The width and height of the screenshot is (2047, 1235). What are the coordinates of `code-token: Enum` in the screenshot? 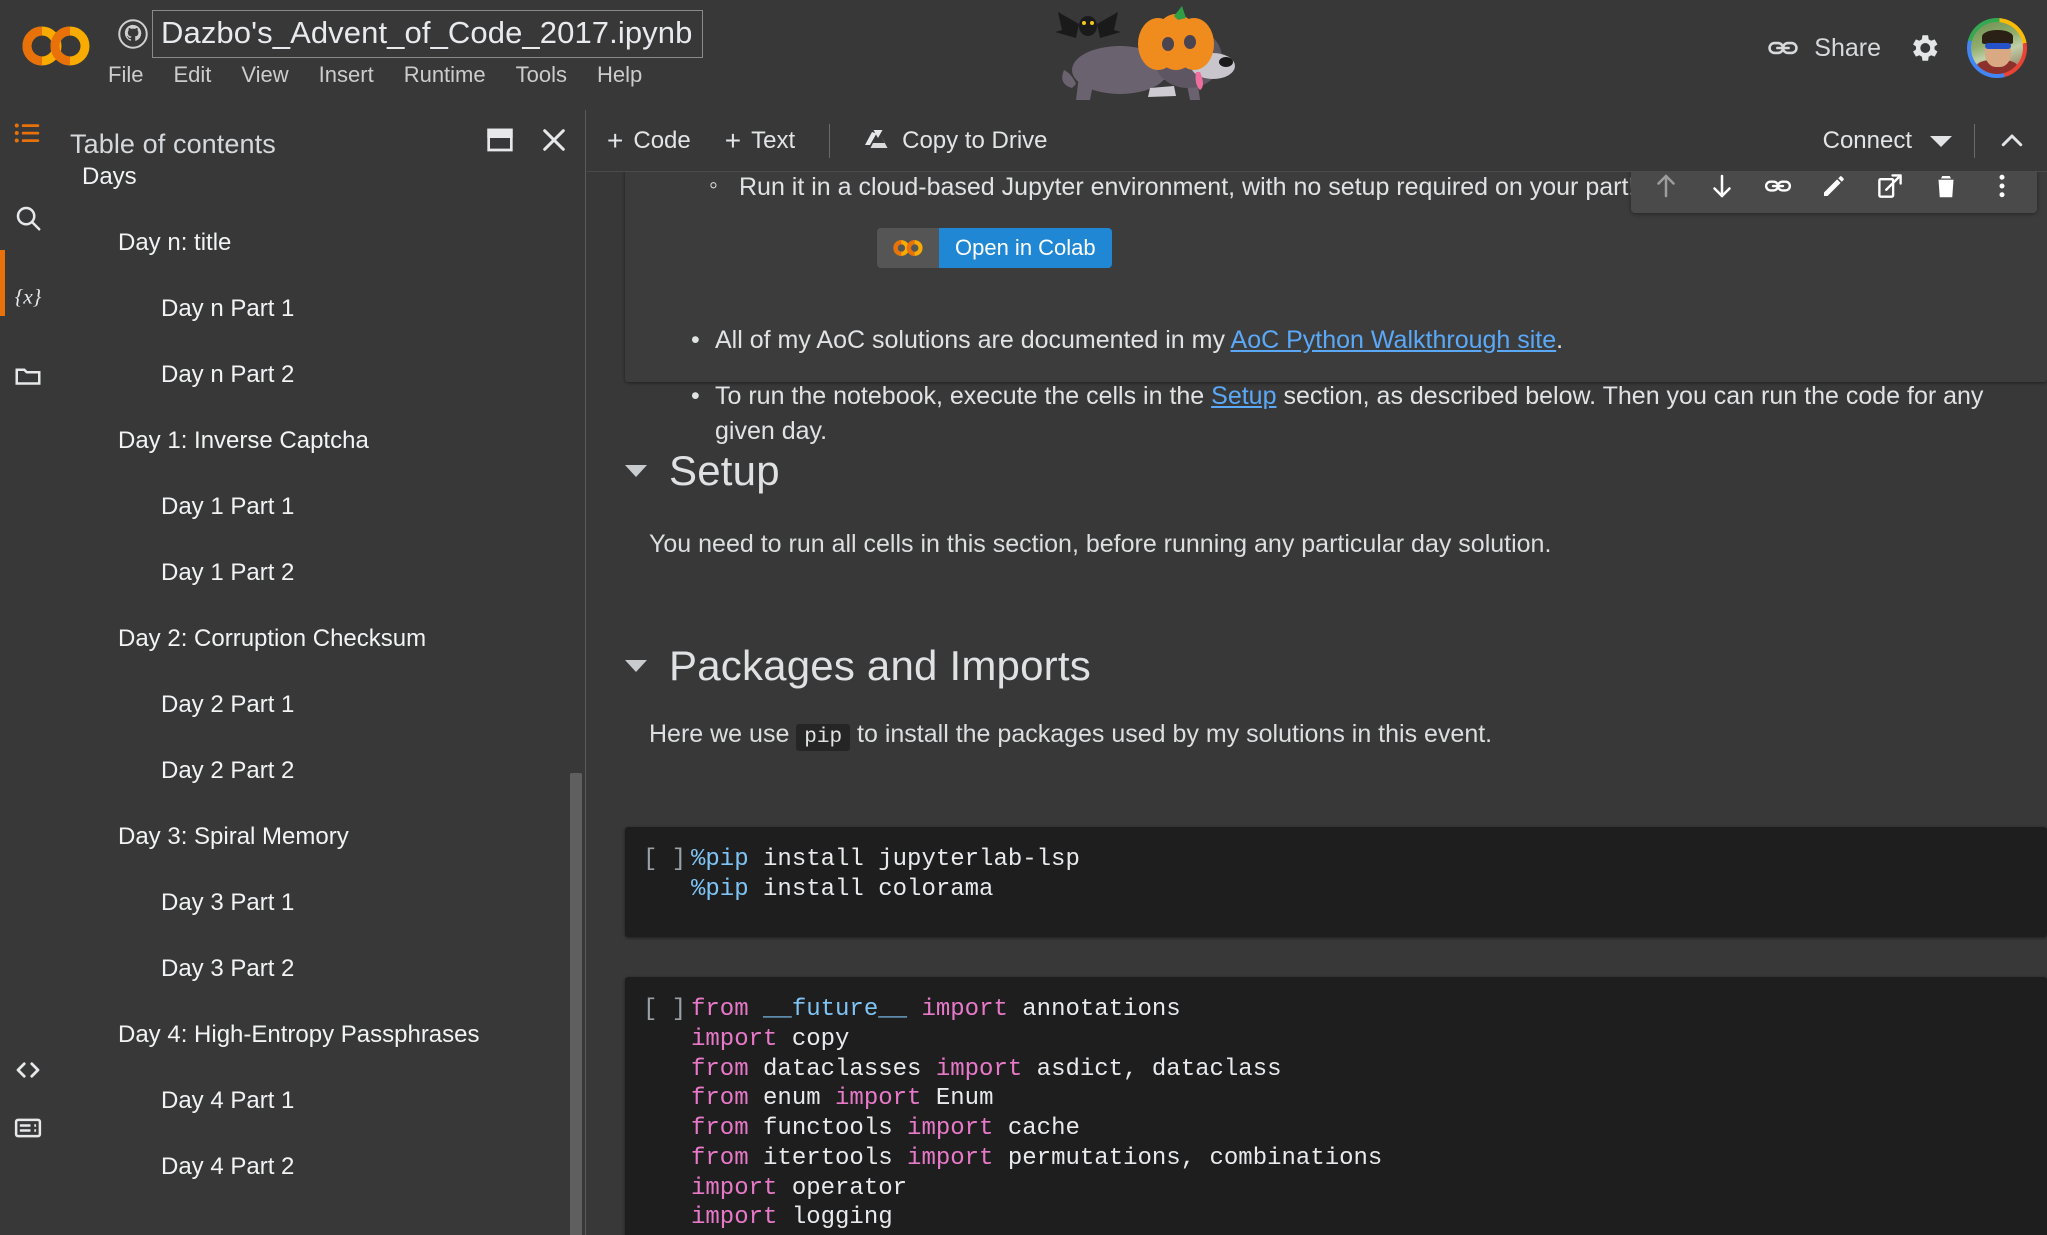 It's located at (957, 1099).